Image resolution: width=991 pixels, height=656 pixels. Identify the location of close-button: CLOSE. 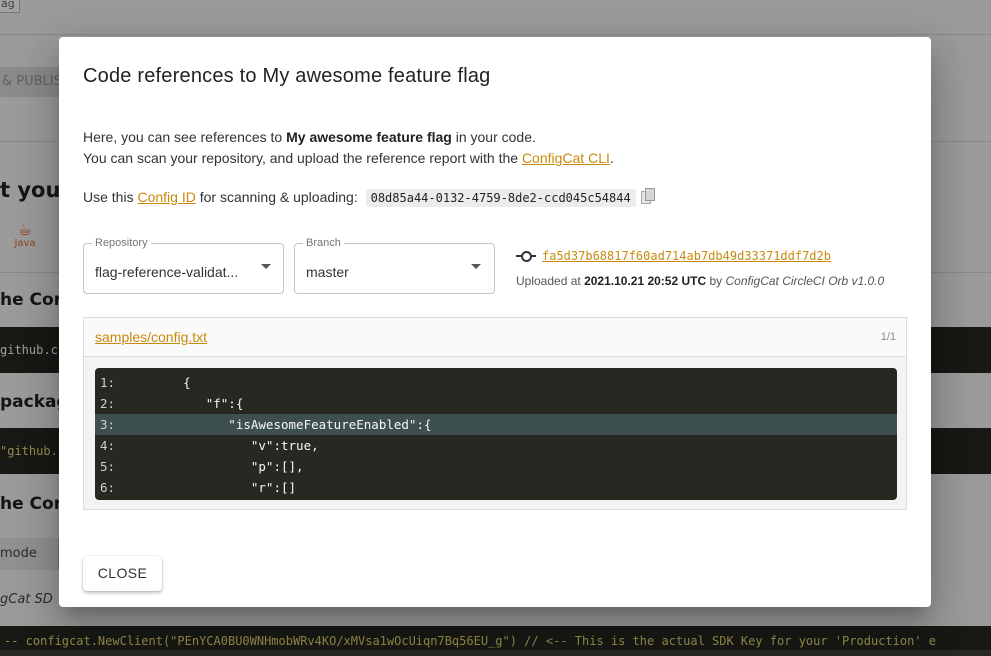
(122, 573).